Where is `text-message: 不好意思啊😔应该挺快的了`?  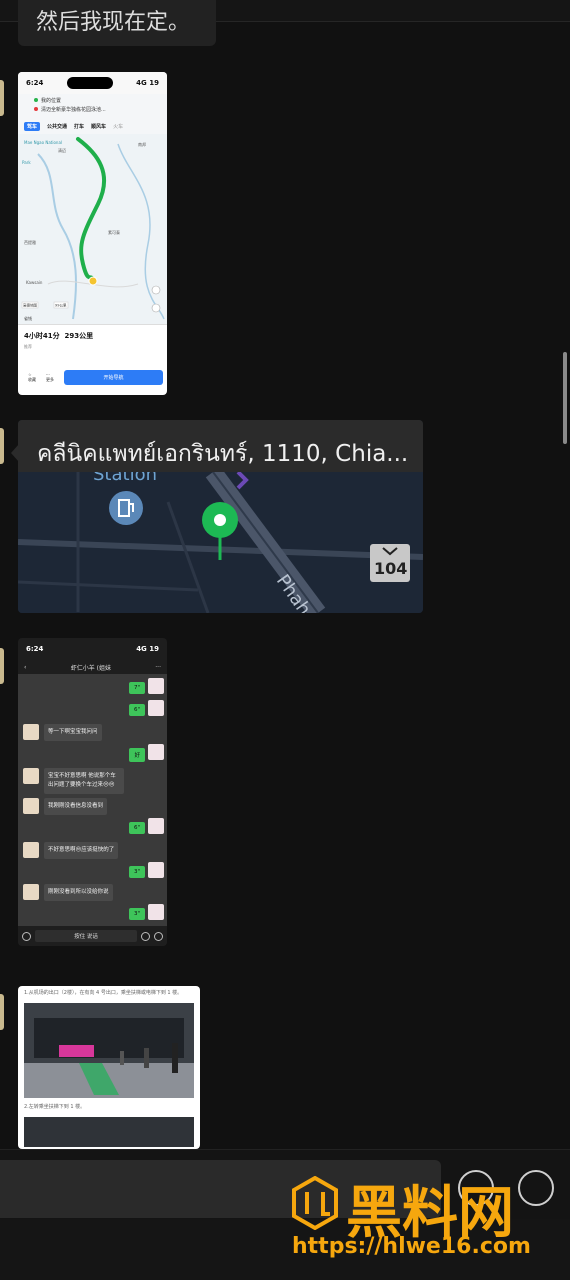
text-message: 不好意思啊😔应该挺快的了 is located at coordinates (81, 850).